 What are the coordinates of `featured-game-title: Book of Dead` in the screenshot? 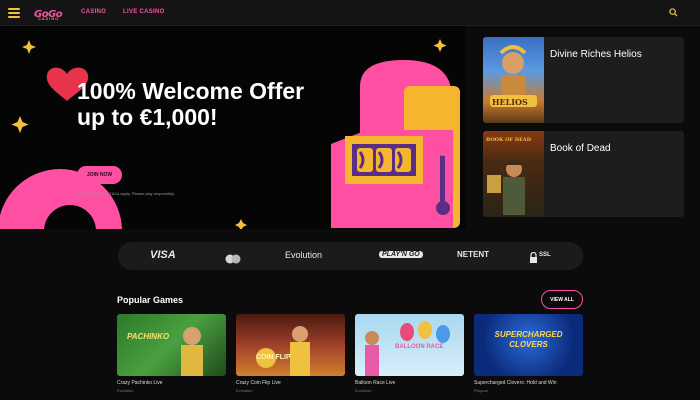 It's located at (580, 148).